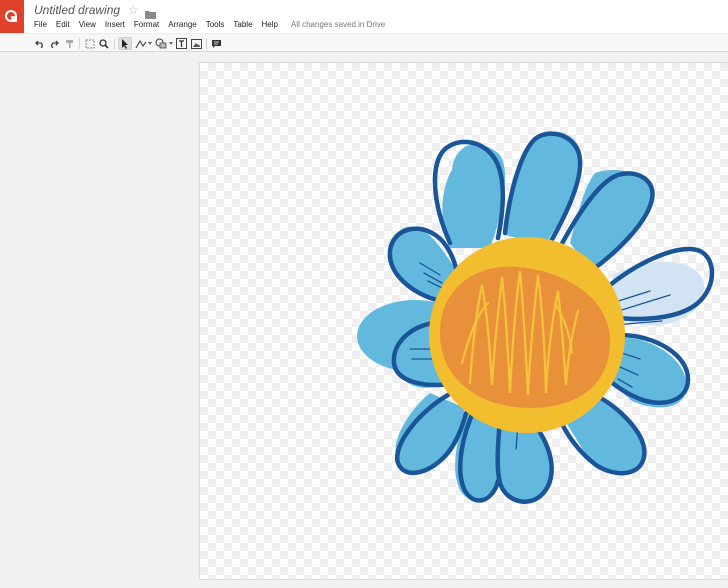 This screenshot has height=588, width=728. I want to click on select-icon, so click(125, 43).